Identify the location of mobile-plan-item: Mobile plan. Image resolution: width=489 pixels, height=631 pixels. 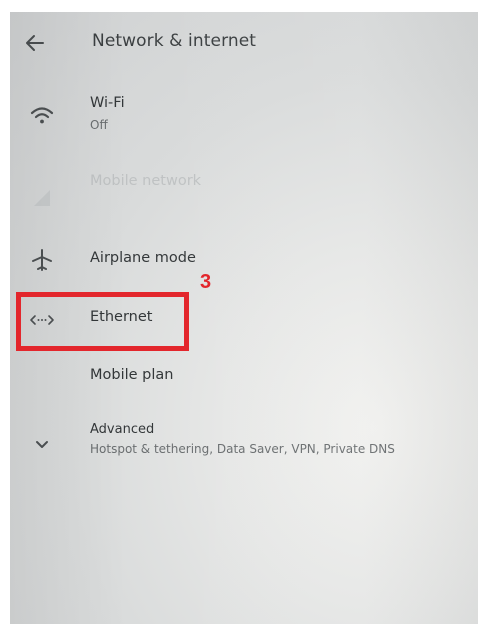
(244, 380).